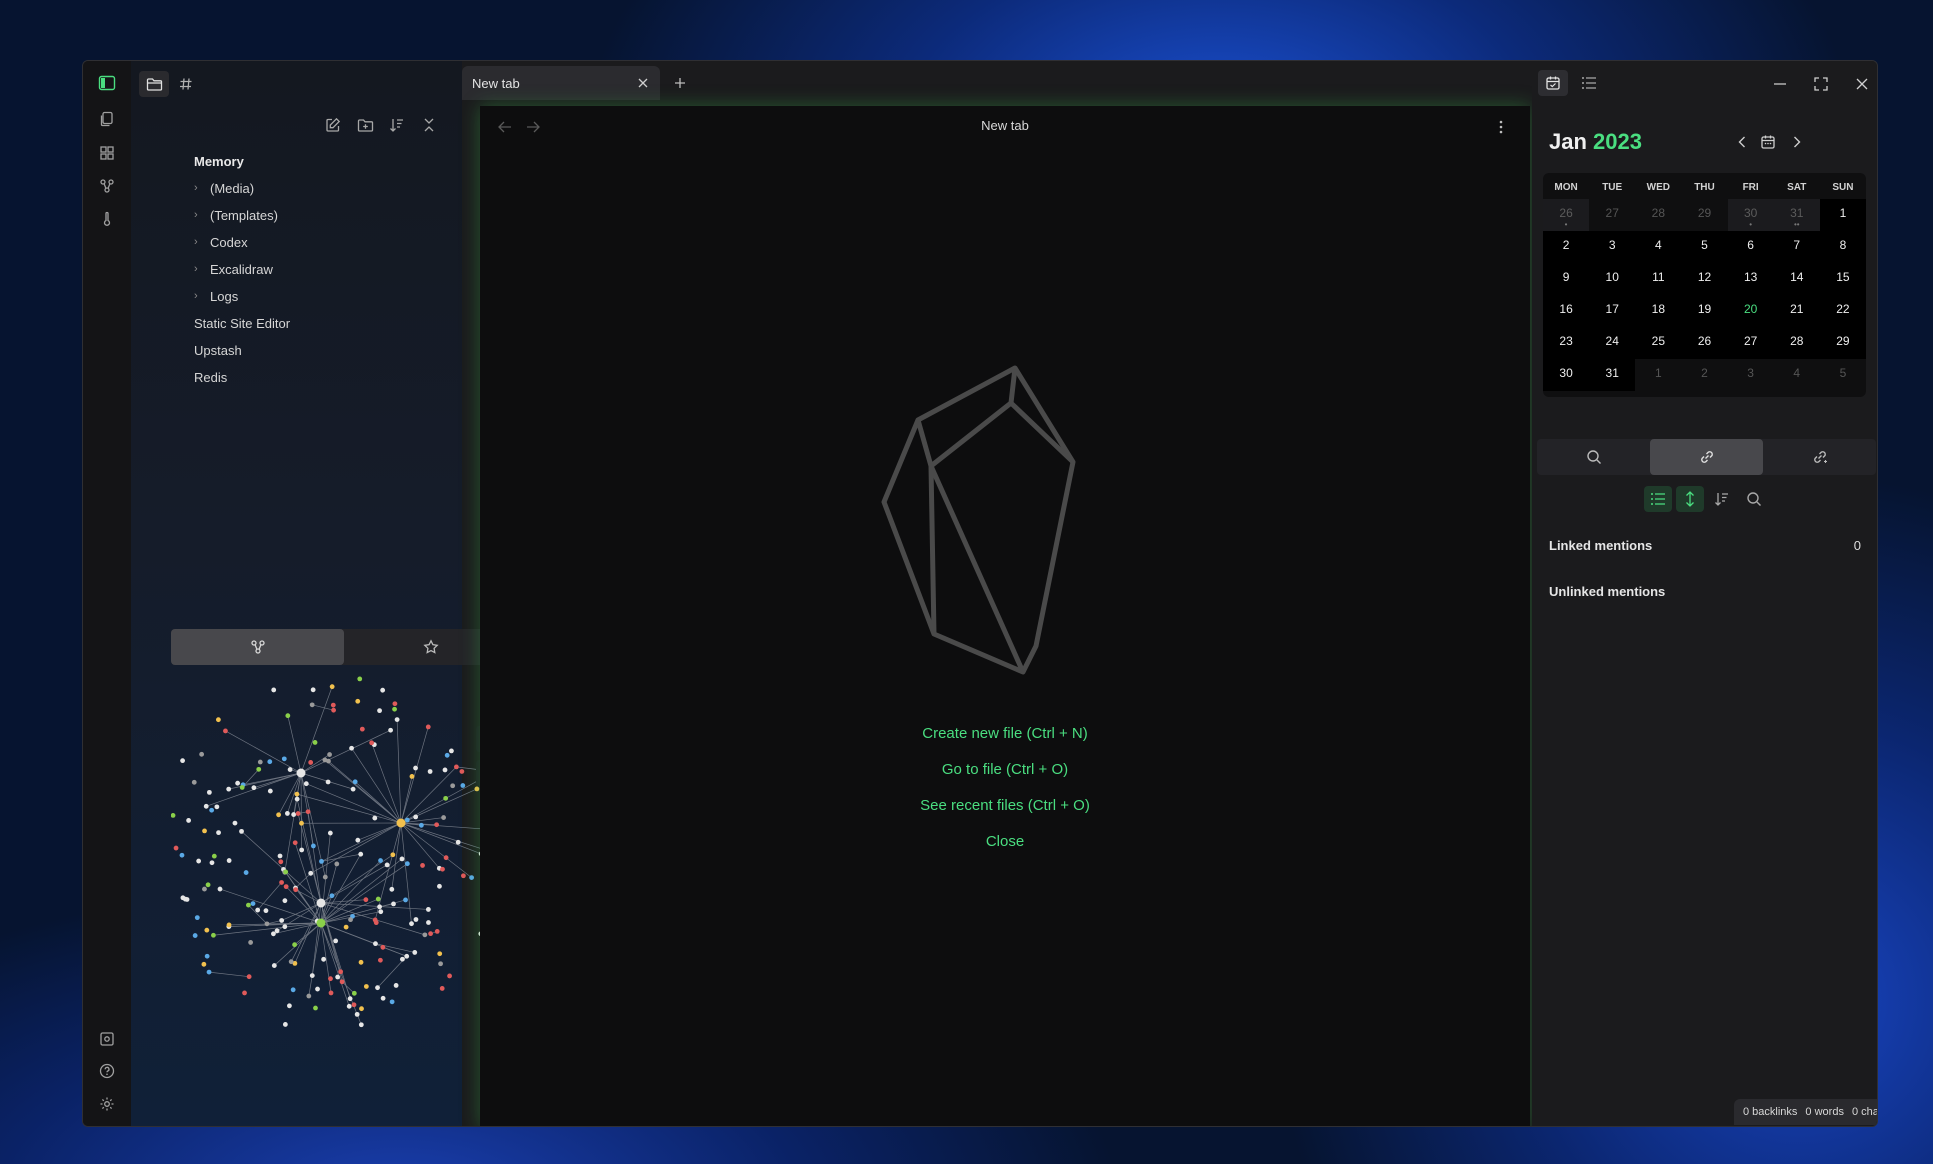 The width and height of the screenshot is (1933, 1164). What do you see at coordinates (1612, 311) in the screenshot?
I see `calendar-day: 17` at bounding box center [1612, 311].